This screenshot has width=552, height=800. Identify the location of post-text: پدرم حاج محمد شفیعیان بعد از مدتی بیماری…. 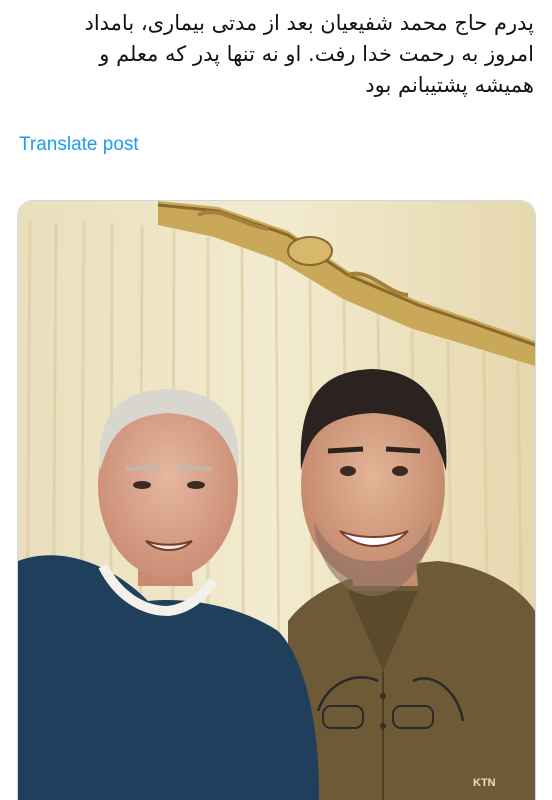
(274, 54).